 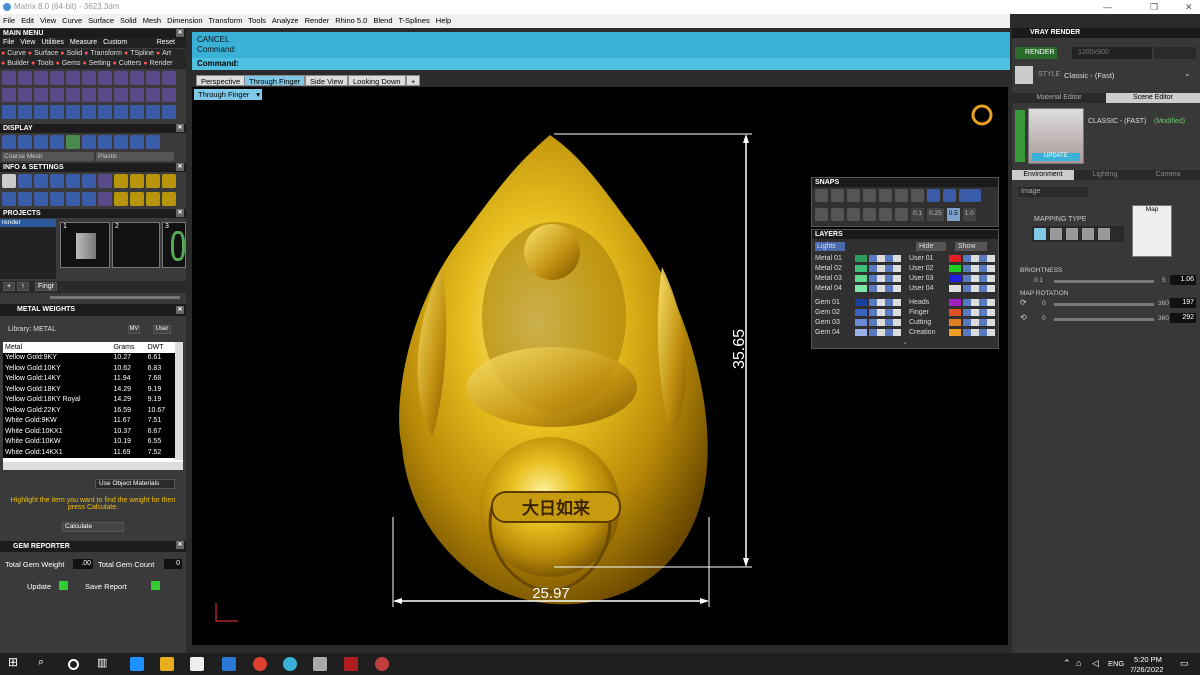 I want to click on edge-icon, so click(x=137, y=664).